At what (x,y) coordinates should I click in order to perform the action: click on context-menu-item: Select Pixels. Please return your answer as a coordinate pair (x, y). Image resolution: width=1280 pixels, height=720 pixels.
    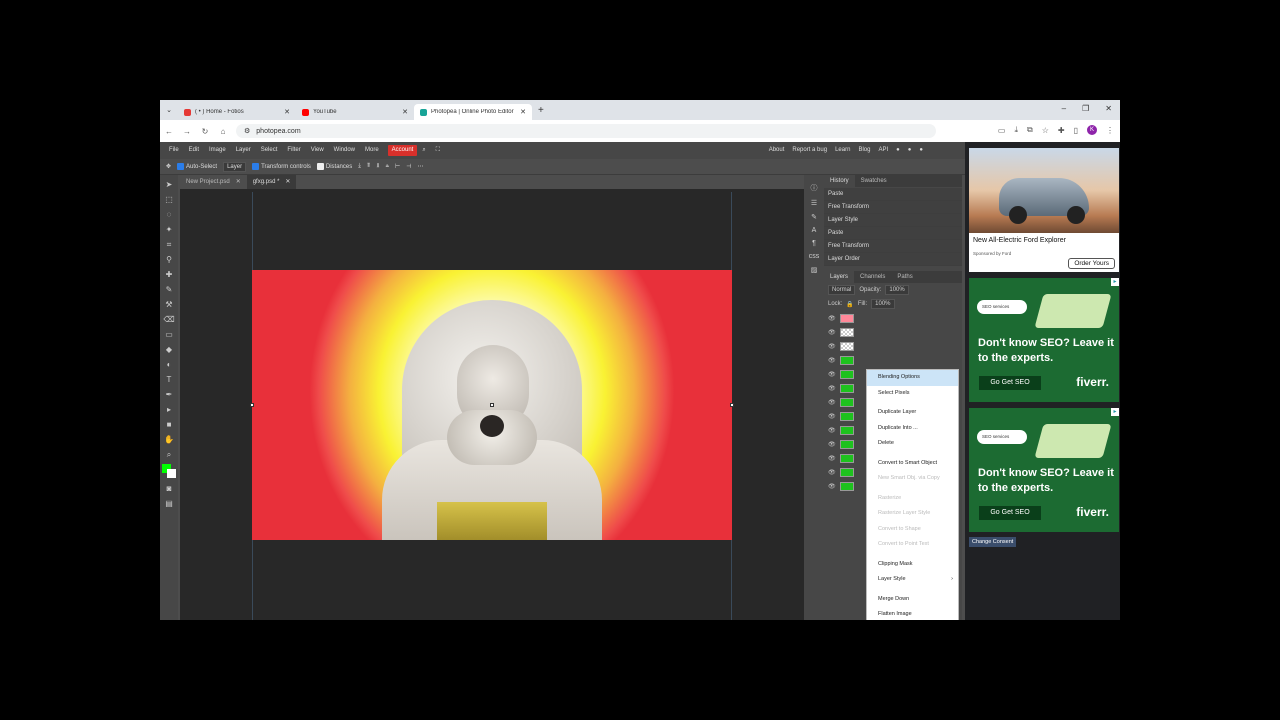
    Looking at the image, I should click on (912, 394).